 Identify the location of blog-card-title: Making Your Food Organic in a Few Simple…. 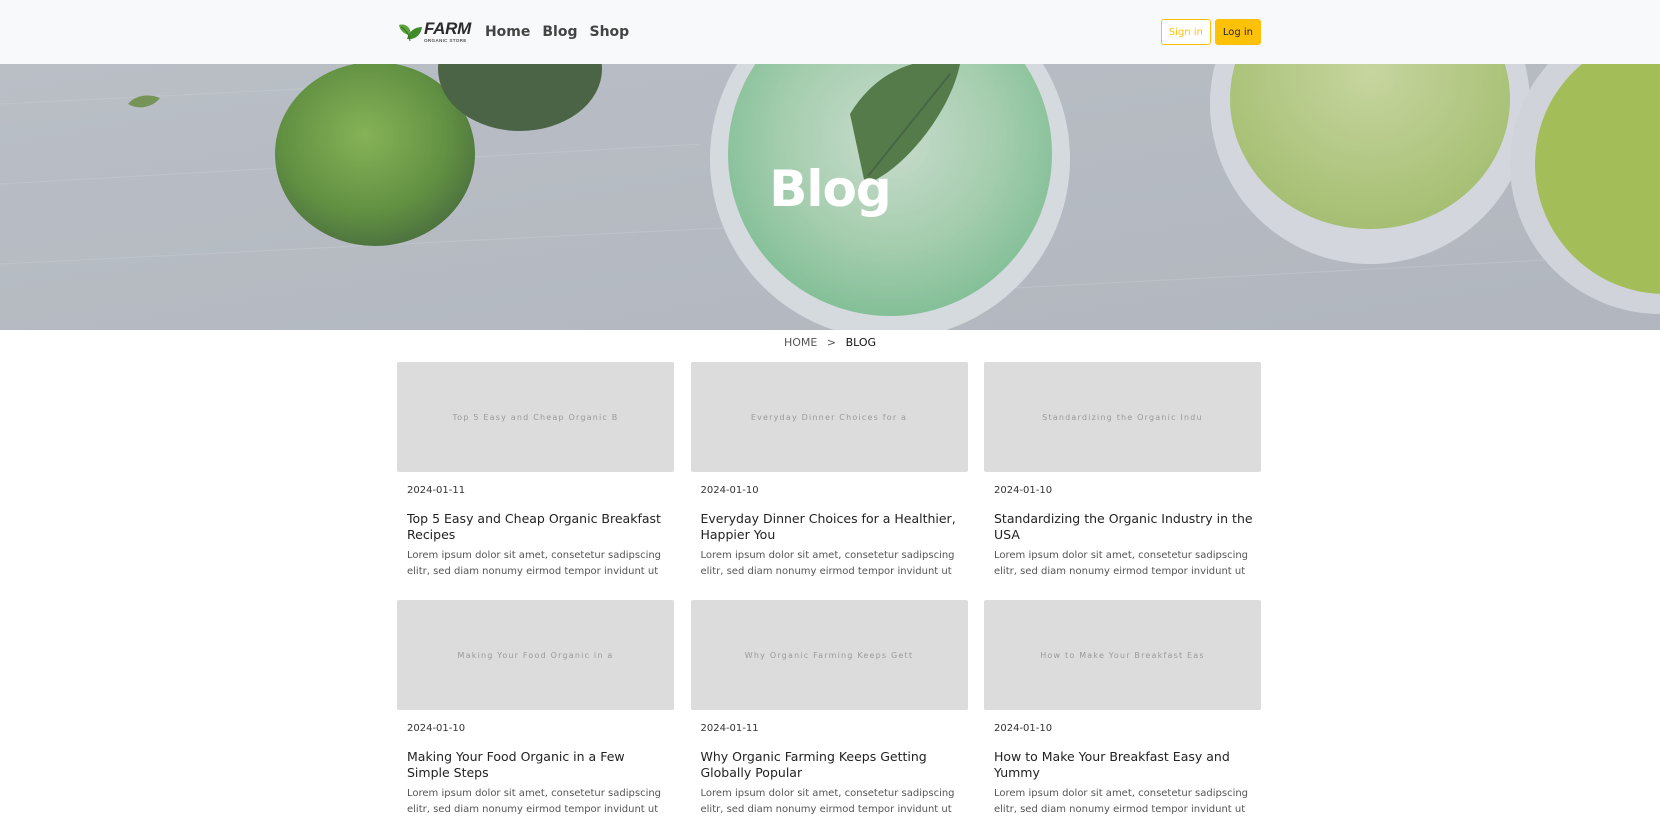
(538, 765).